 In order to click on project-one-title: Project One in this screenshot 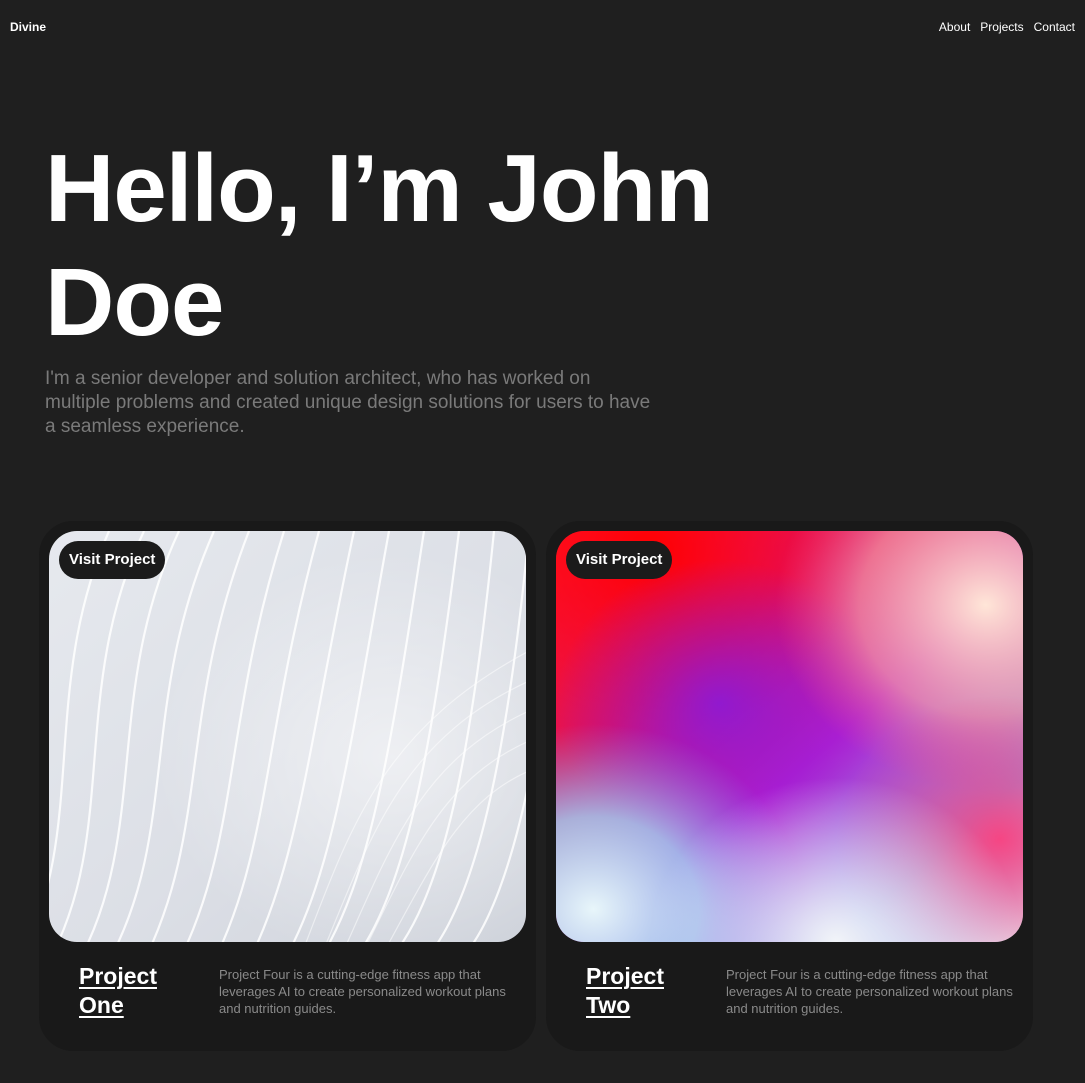, I will do `click(134, 991)`.